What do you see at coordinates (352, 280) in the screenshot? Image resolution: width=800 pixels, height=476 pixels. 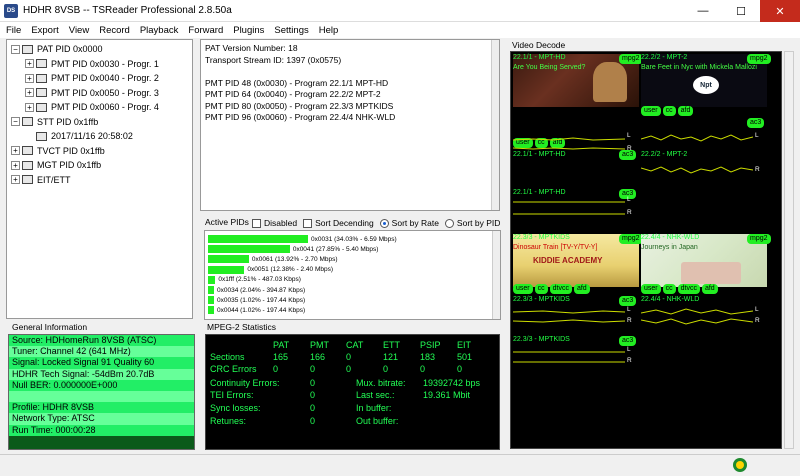 I see `pid-row: 0x1fff (2.51% - 487.03 Kbps)` at bounding box center [352, 280].